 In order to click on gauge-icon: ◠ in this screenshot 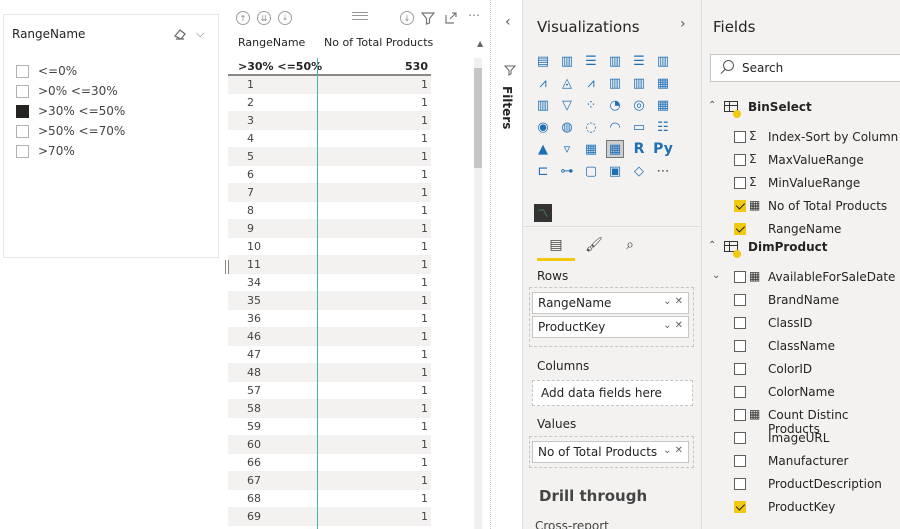, I will do `click(615, 127)`.